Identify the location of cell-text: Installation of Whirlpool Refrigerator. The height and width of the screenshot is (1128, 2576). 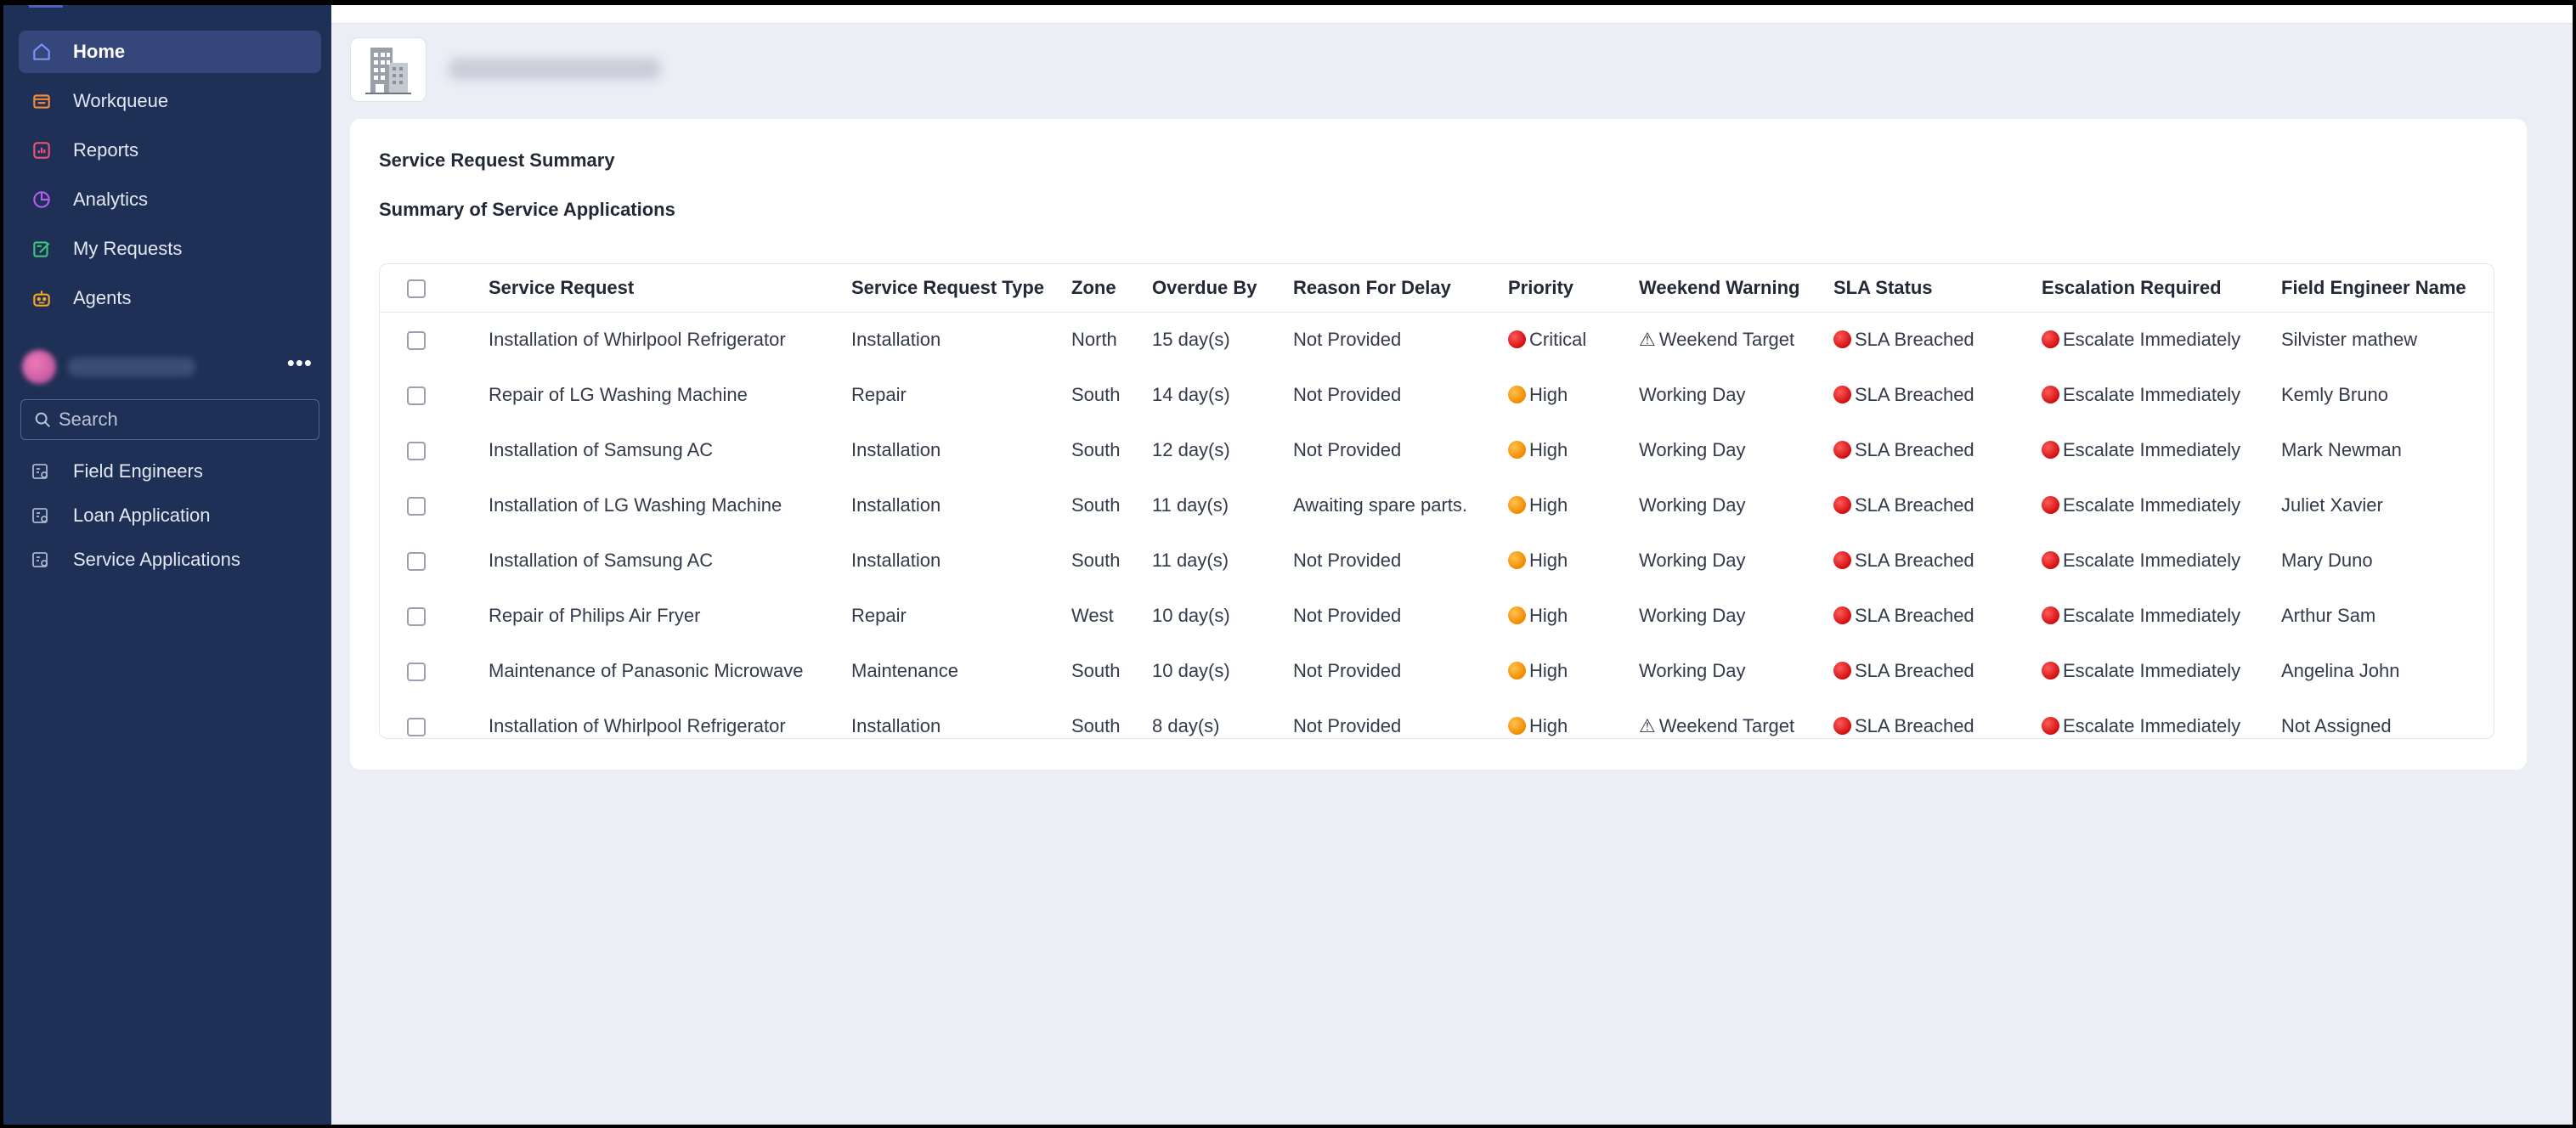
(637, 725).